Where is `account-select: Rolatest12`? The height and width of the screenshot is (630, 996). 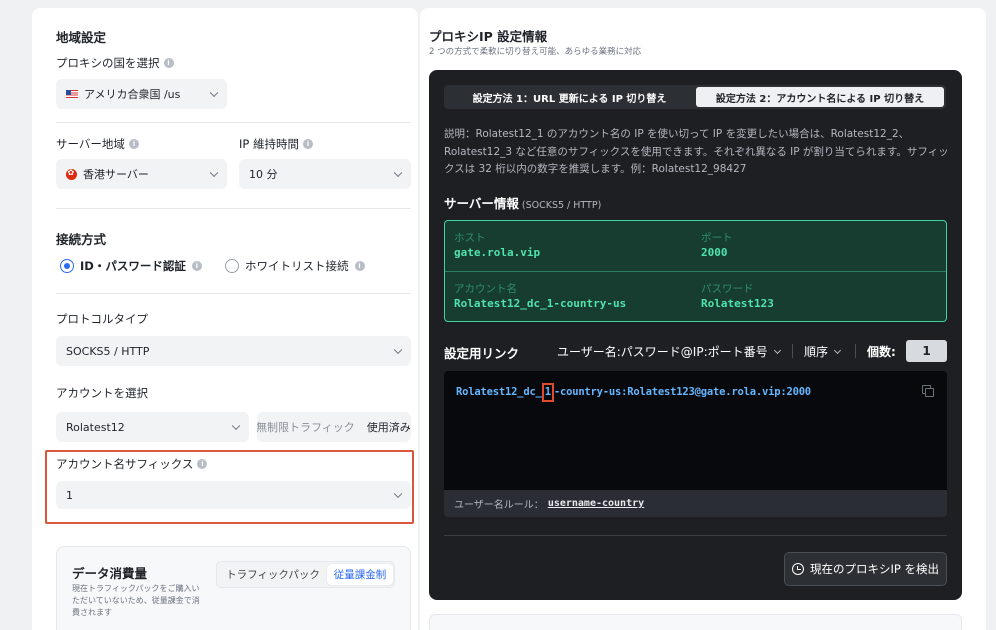 account-select: Rolatest12 is located at coordinates (152, 427).